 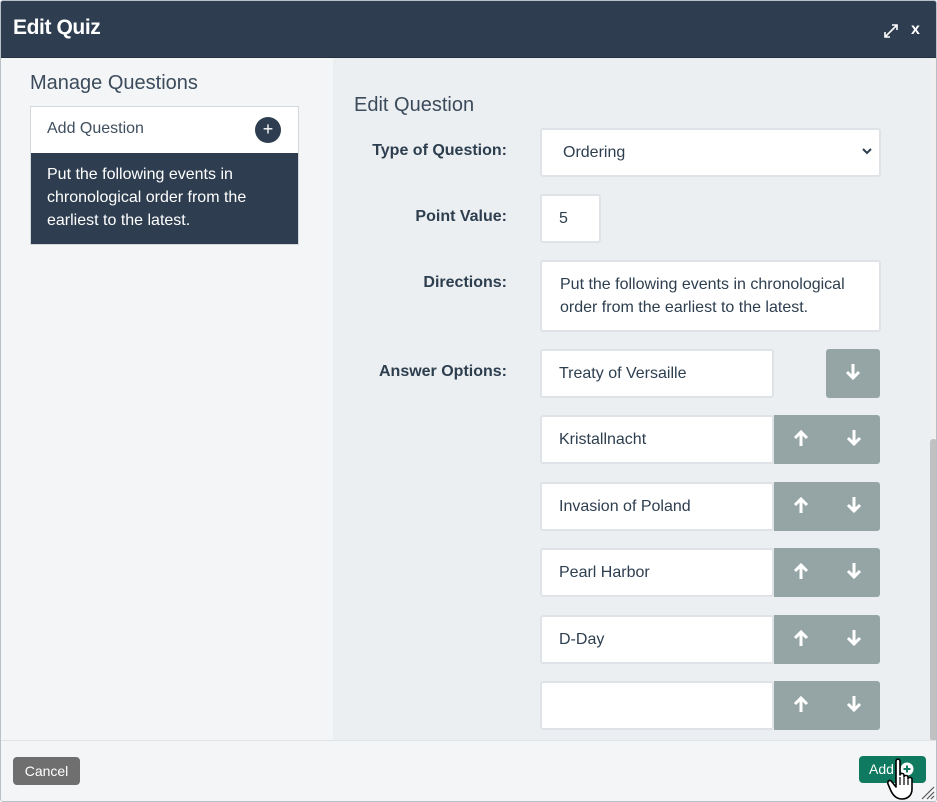 I want to click on answer-option-input: Kristallnacht, so click(x=657, y=439).